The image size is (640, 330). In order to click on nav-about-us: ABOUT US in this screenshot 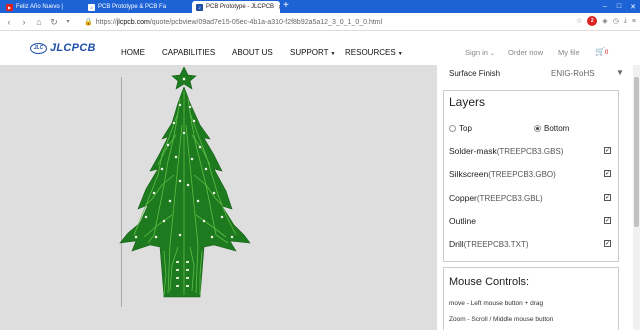, I will do `click(252, 52)`.